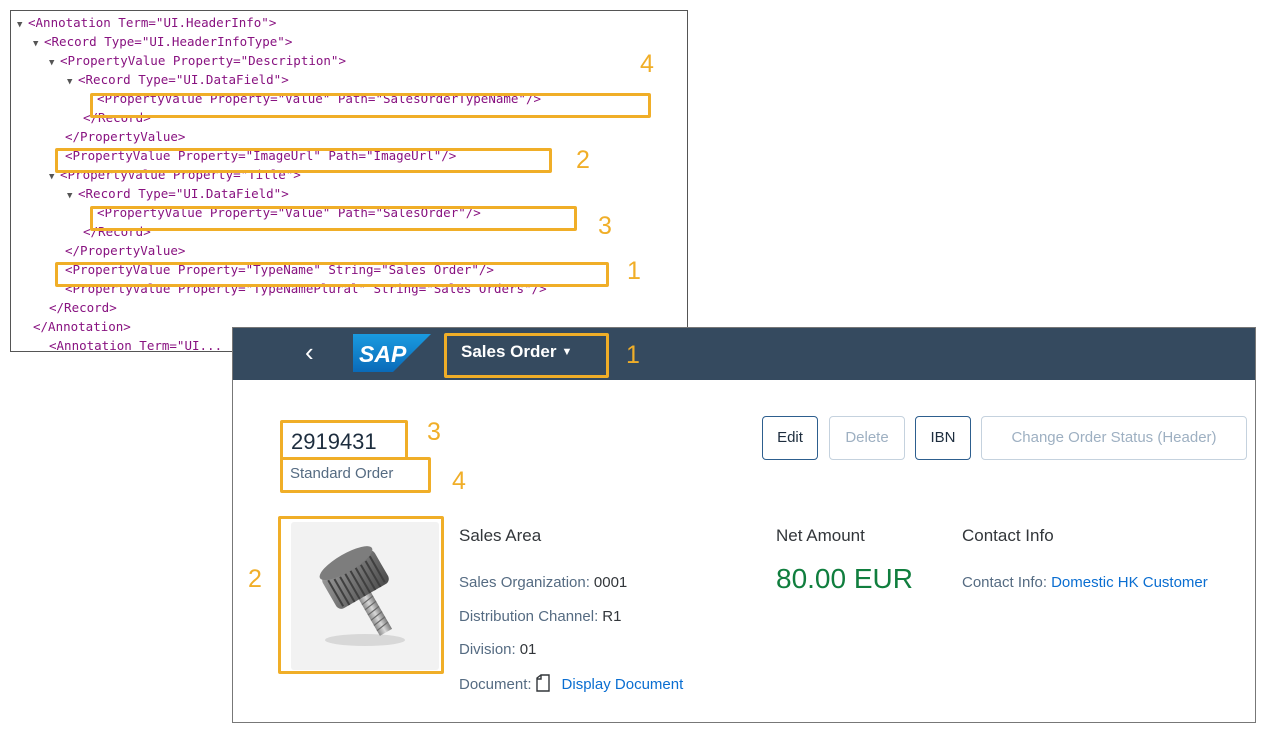  What do you see at coordinates (361, 595) in the screenshot?
I see `highlight-box-product-image` at bounding box center [361, 595].